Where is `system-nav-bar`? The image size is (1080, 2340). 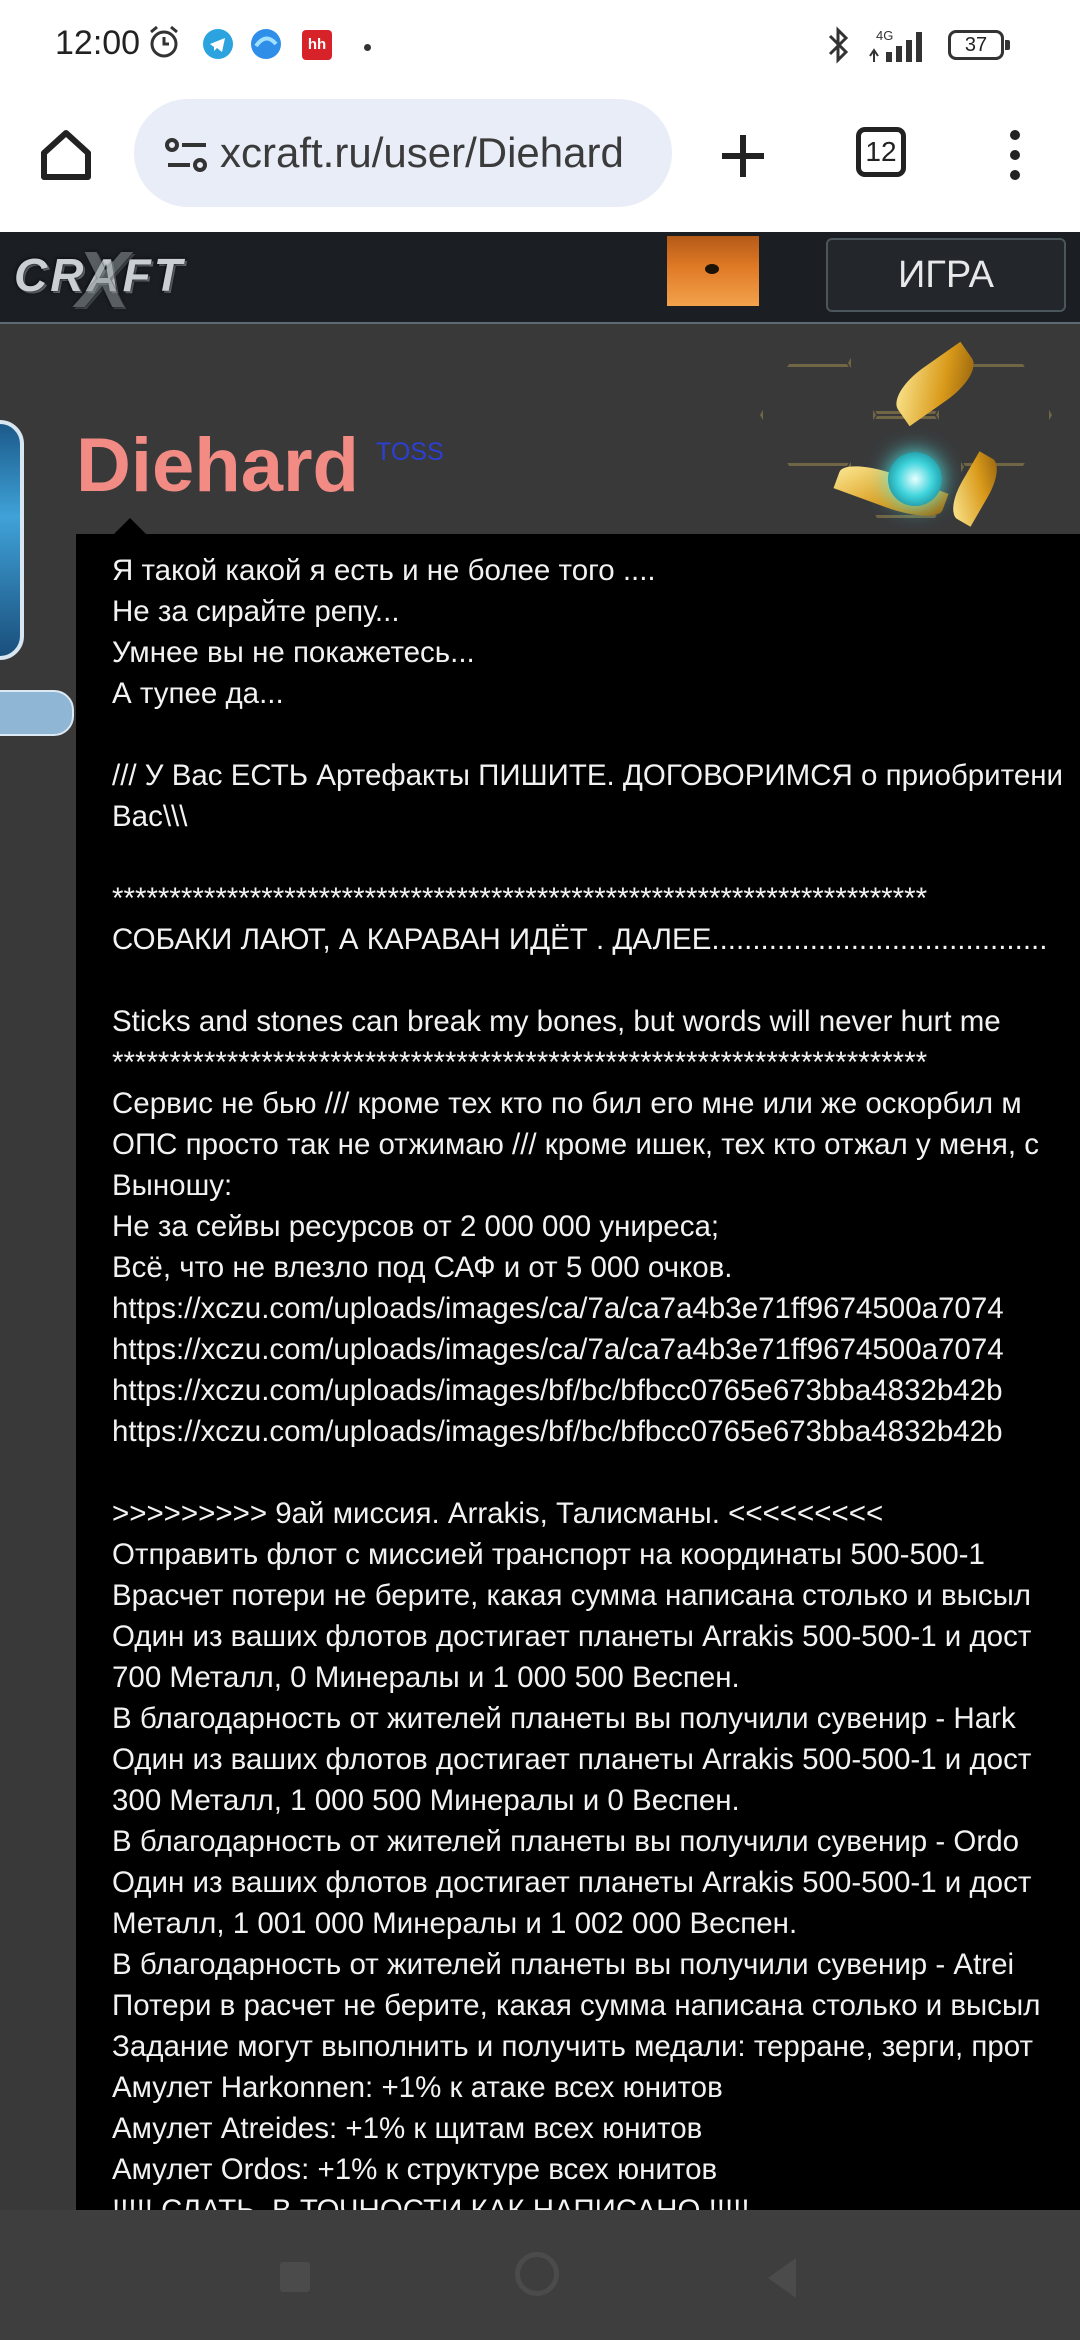
system-nav-bar is located at coordinates (540, 2275).